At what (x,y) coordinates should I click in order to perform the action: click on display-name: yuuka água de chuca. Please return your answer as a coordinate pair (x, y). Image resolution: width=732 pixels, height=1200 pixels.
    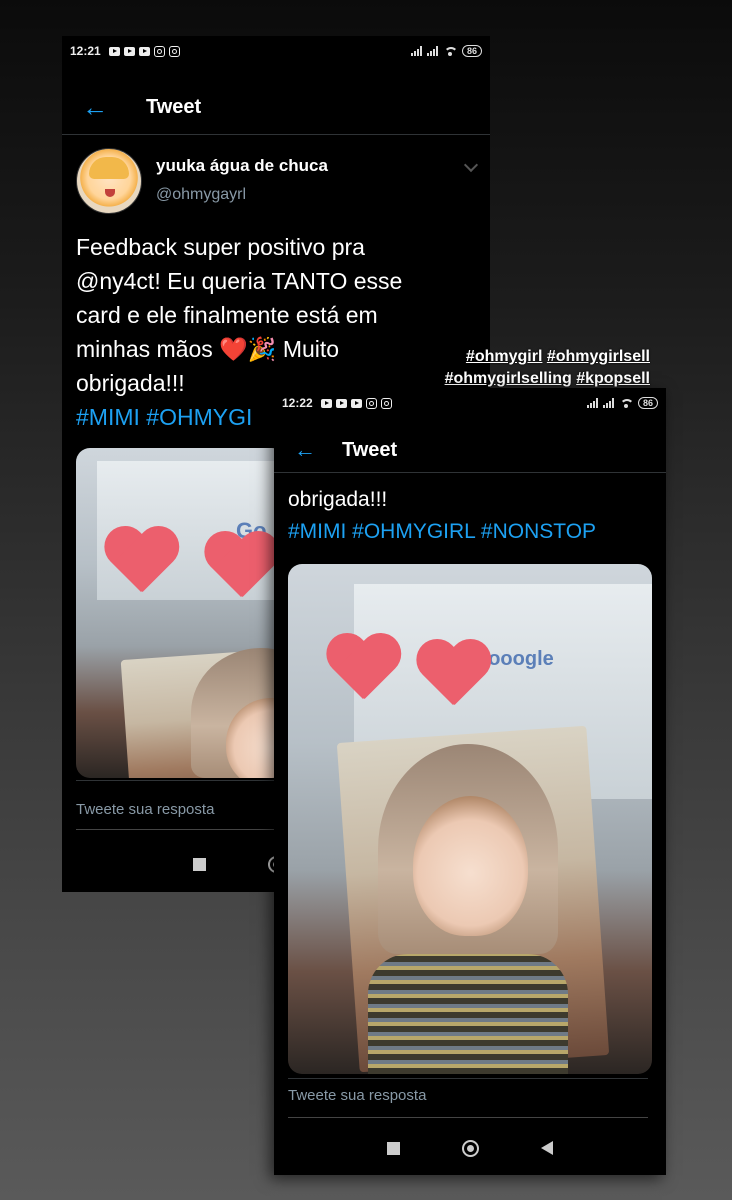
    Looking at the image, I should click on (242, 166).